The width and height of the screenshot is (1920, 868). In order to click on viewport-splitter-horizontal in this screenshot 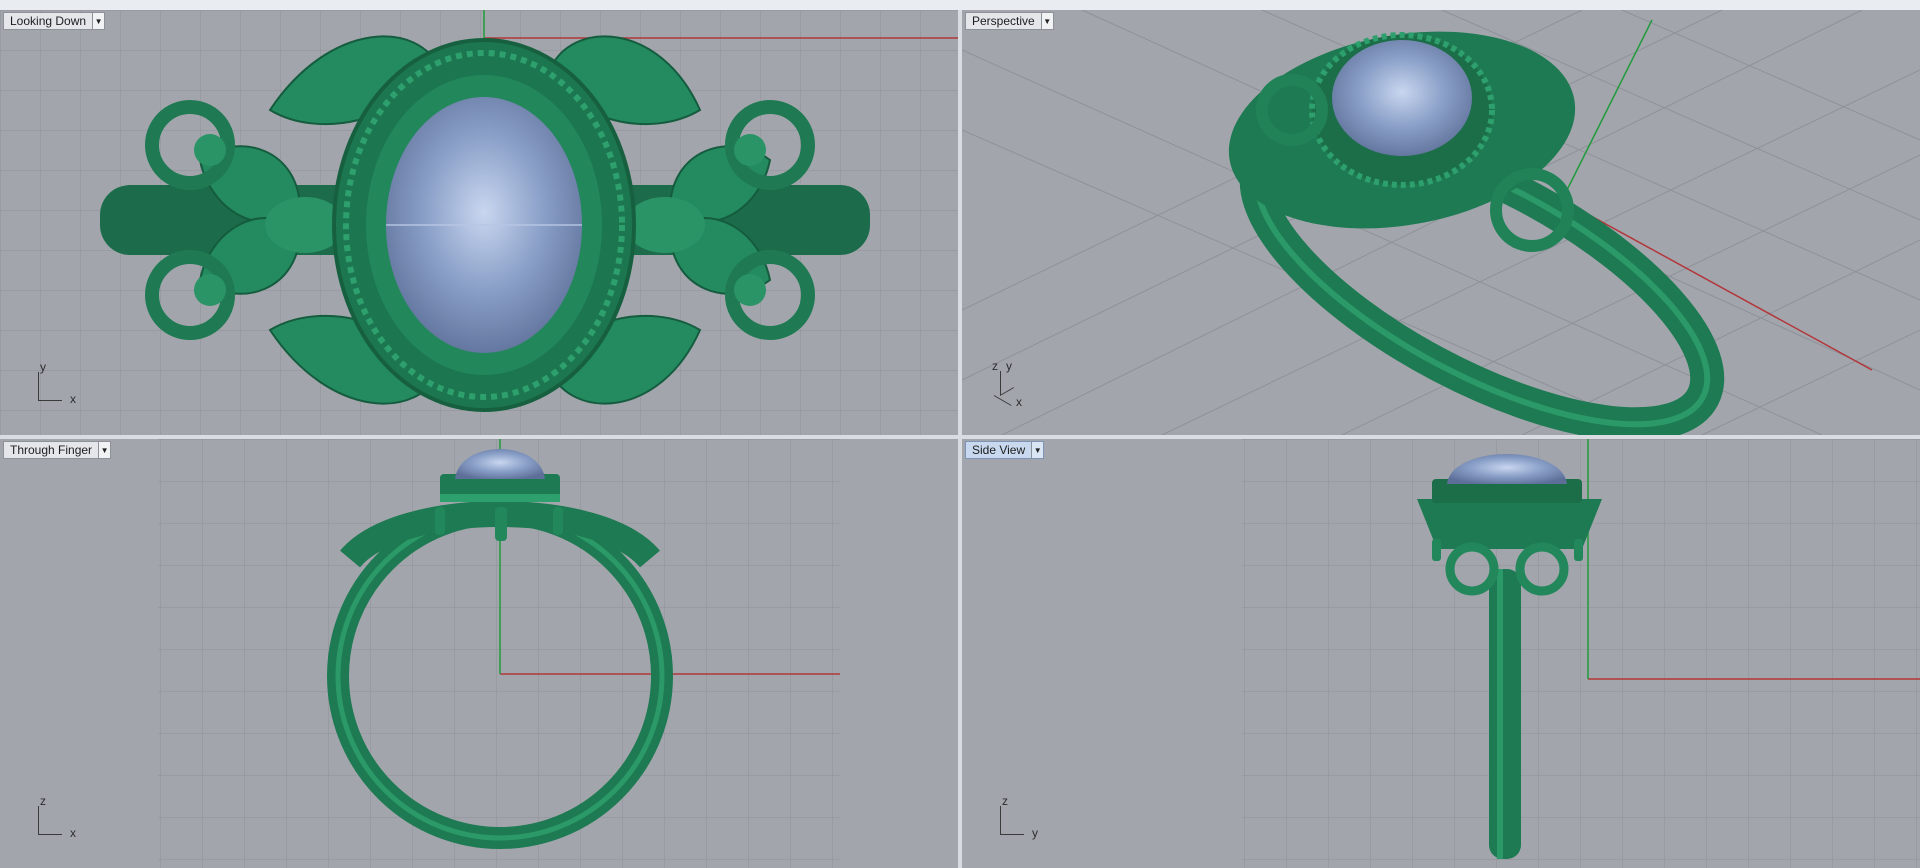, I will do `click(960, 437)`.